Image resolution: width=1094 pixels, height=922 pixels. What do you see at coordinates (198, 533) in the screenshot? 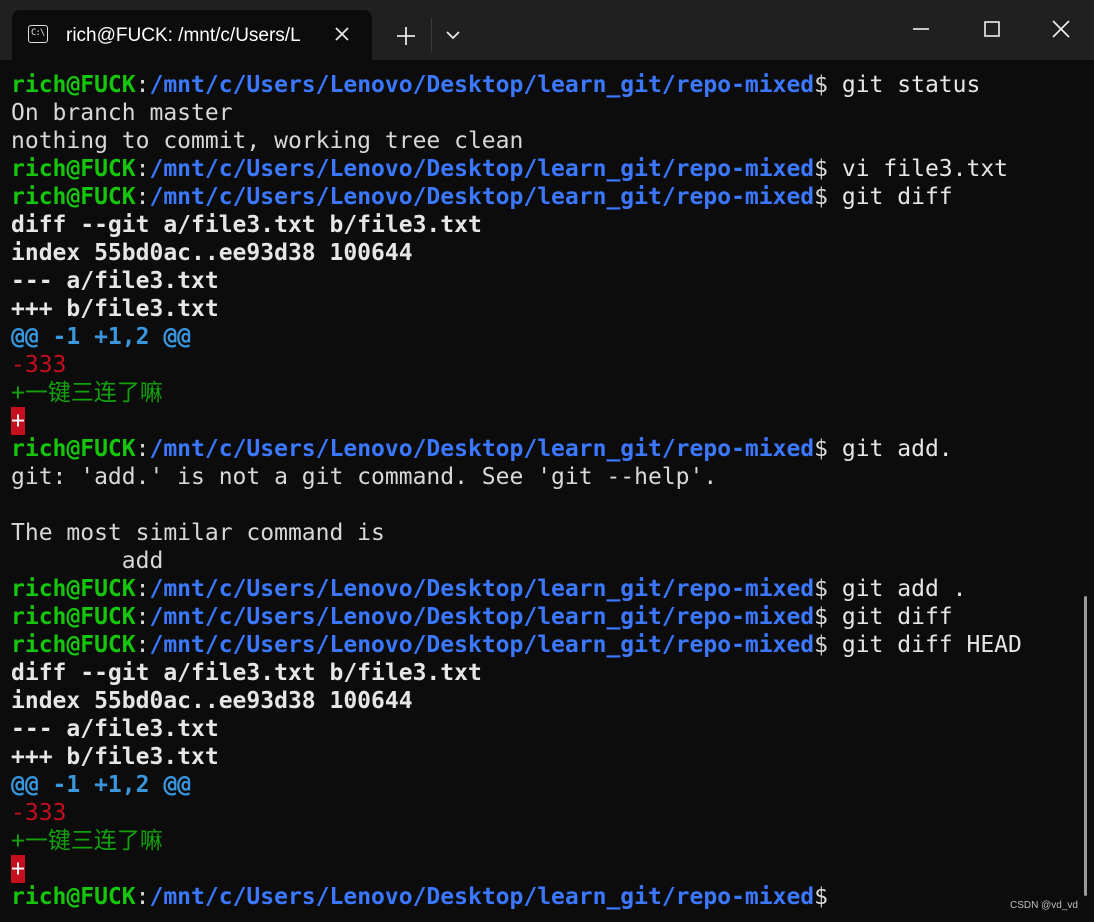
I see `output-line: The most similar command is` at bounding box center [198, 533].